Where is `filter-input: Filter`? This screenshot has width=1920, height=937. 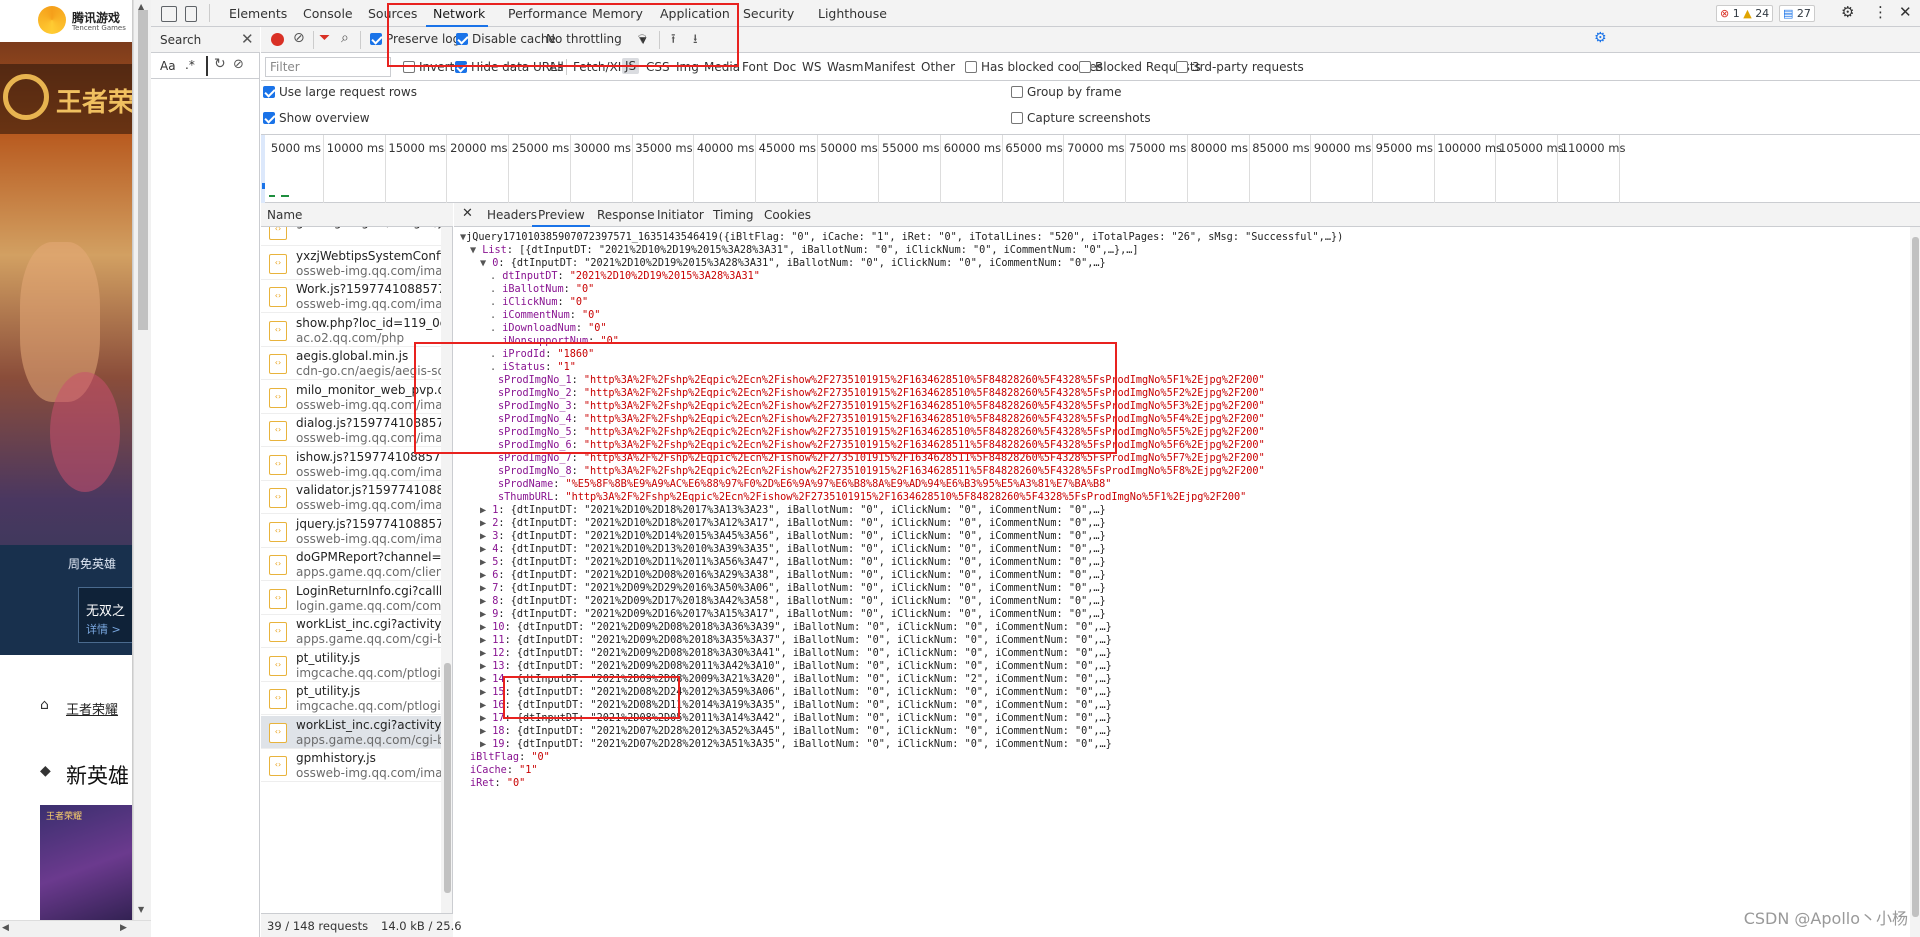 filter-input: Filter is located at coordinates (328, 67).